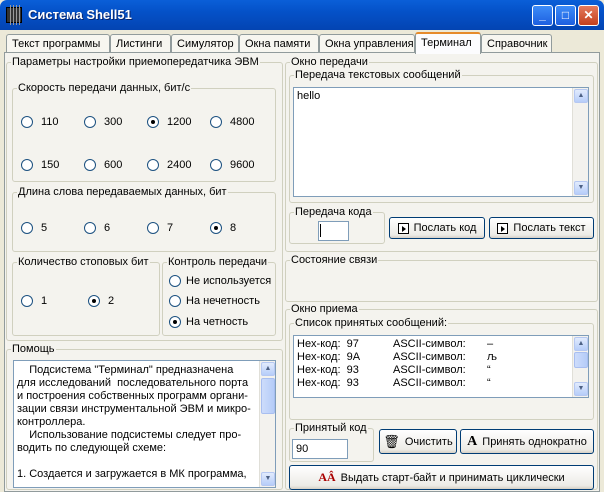 This screenshot has width=604, height=492. Describe the element at coordinates (122, 192) in the screenshot. I see `word-length-group-title: Длина слова передаваемых данных, бит` at that location.